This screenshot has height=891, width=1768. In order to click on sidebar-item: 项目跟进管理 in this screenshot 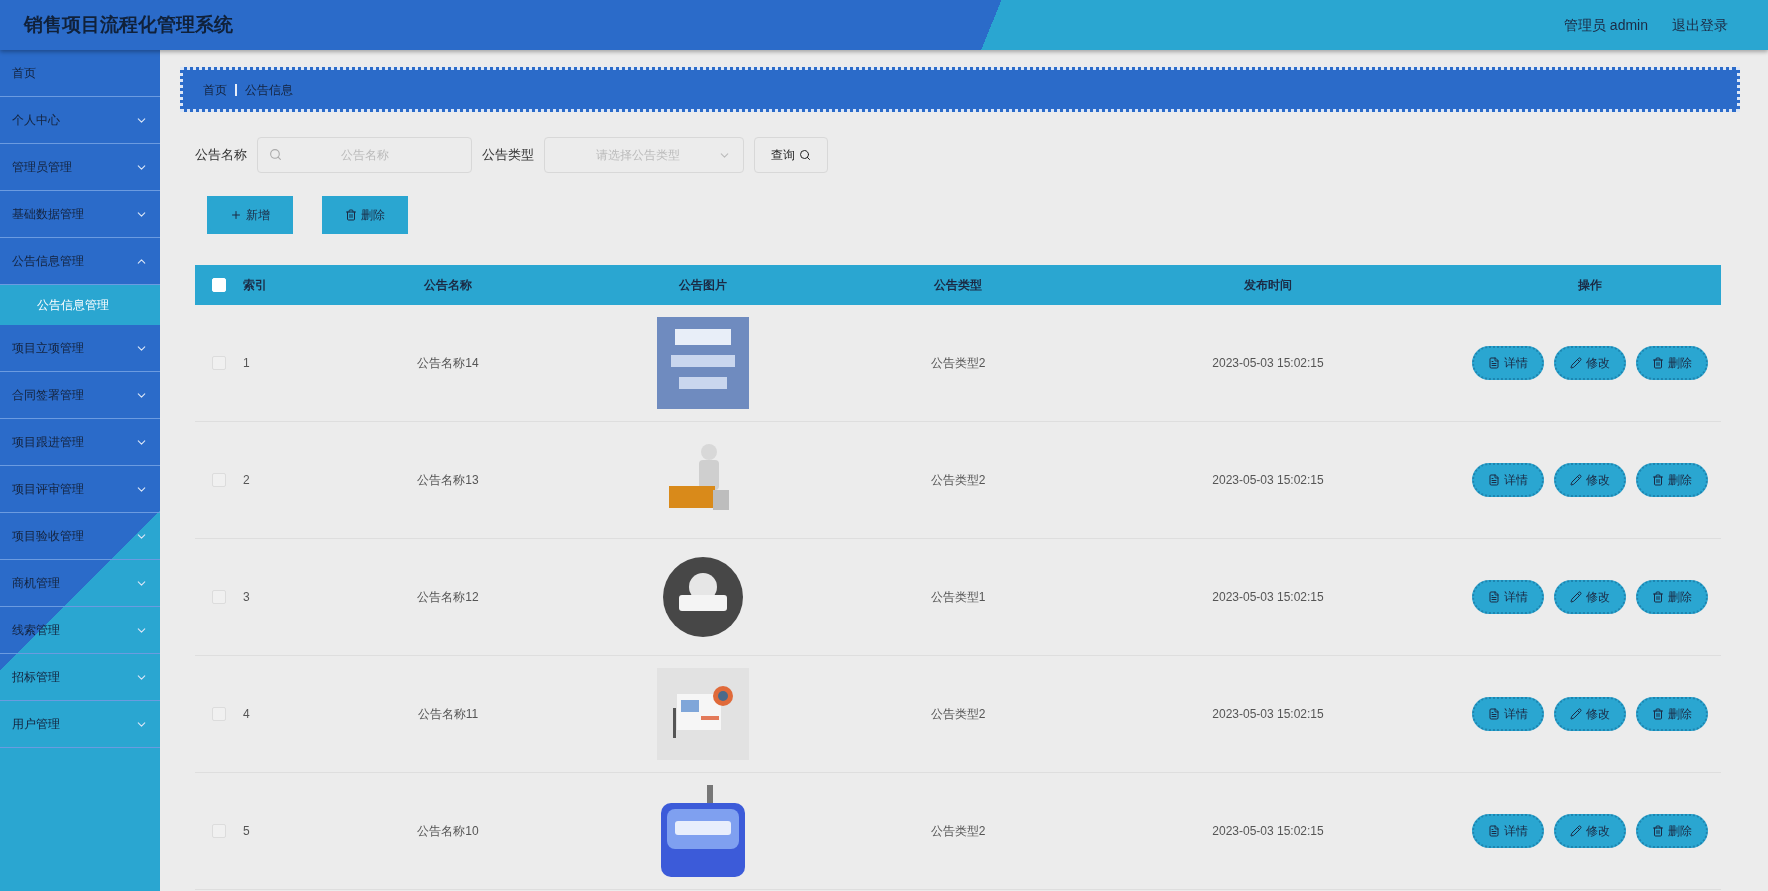, I will do `click(80, 442)`.